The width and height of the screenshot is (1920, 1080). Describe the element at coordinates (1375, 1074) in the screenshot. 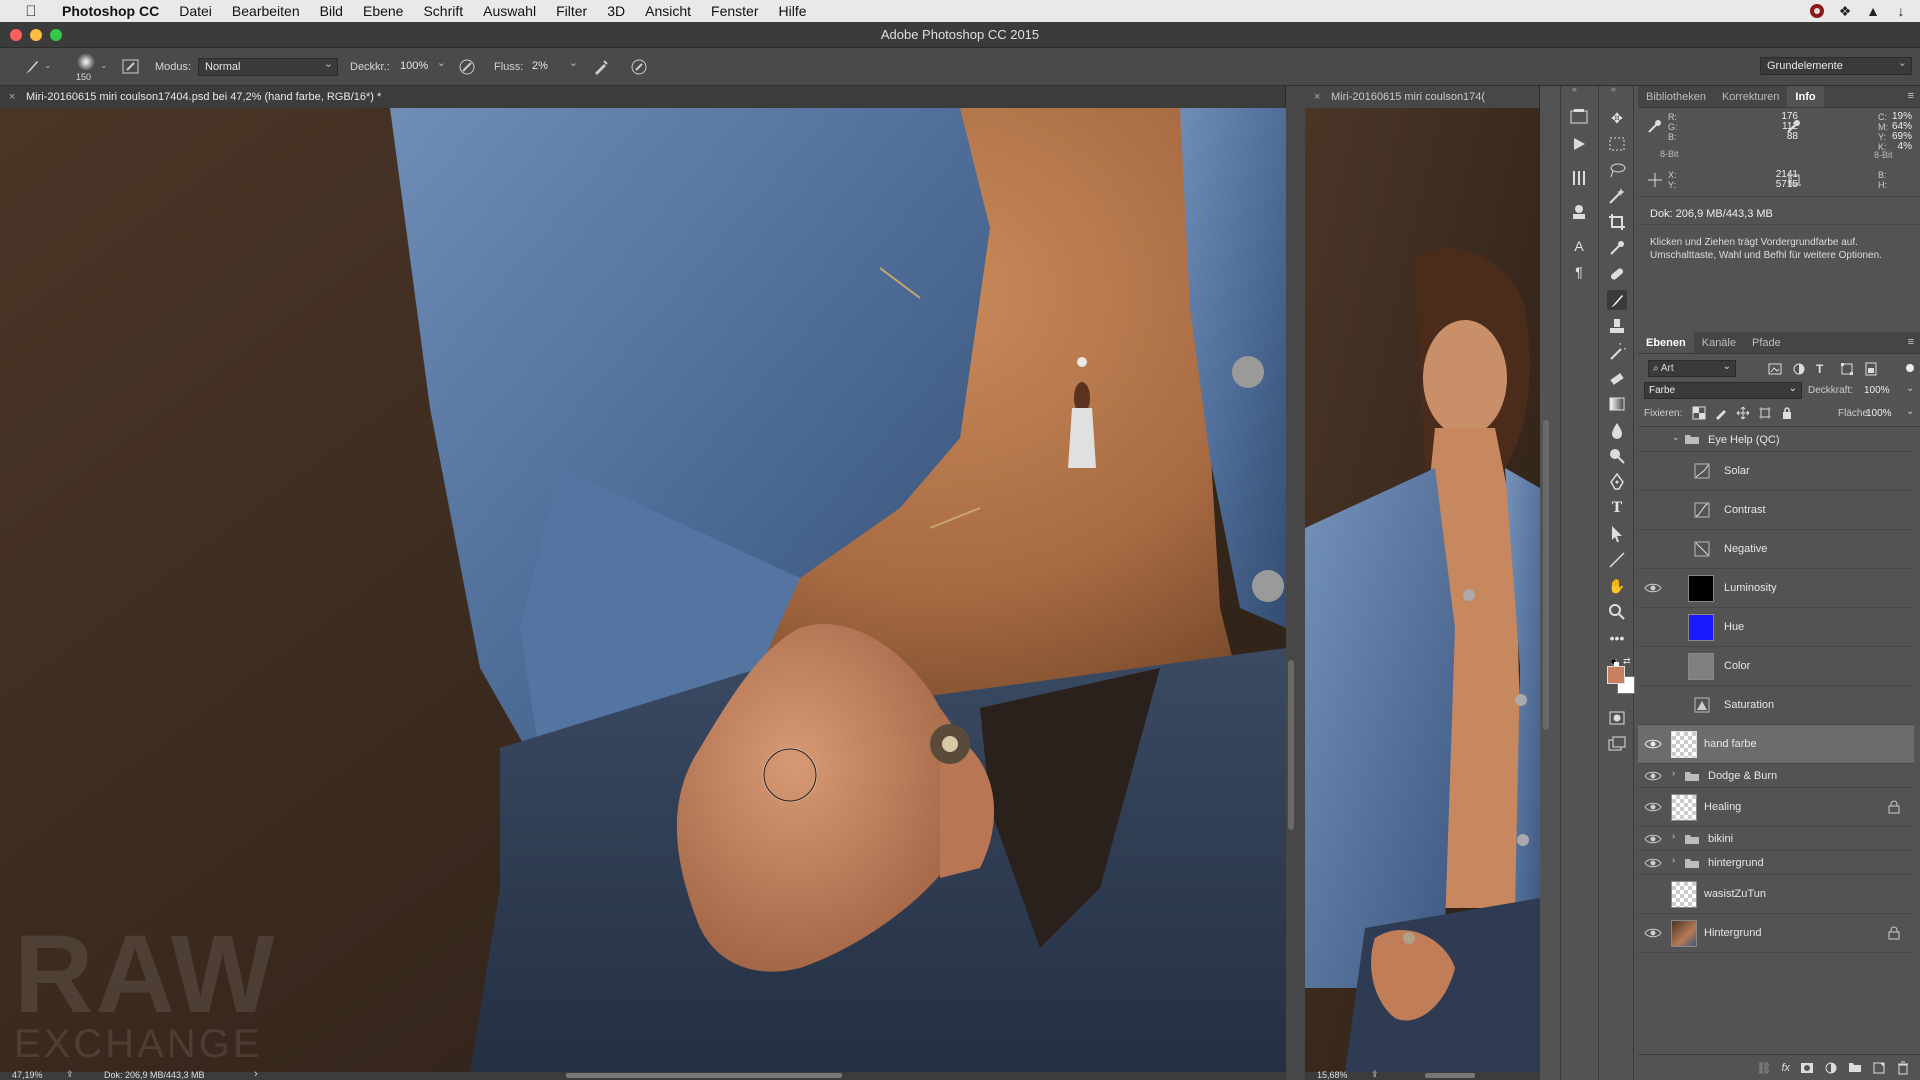

I see `export-icon-2: ⇪` at that location.